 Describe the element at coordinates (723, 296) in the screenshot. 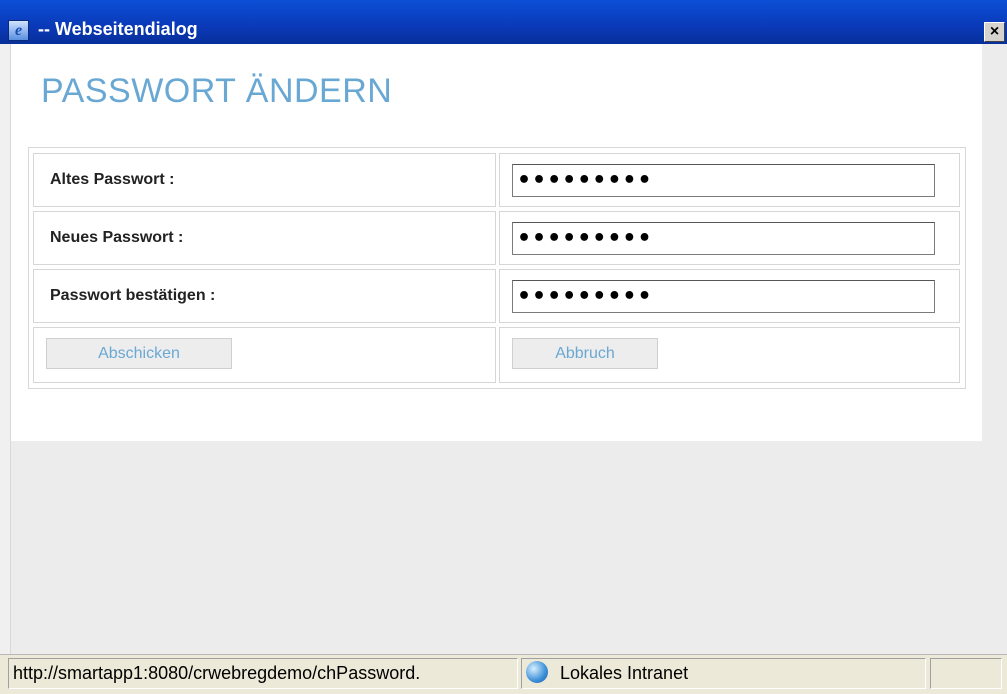

I see `confirm-password-input: •••••••••` at that location.